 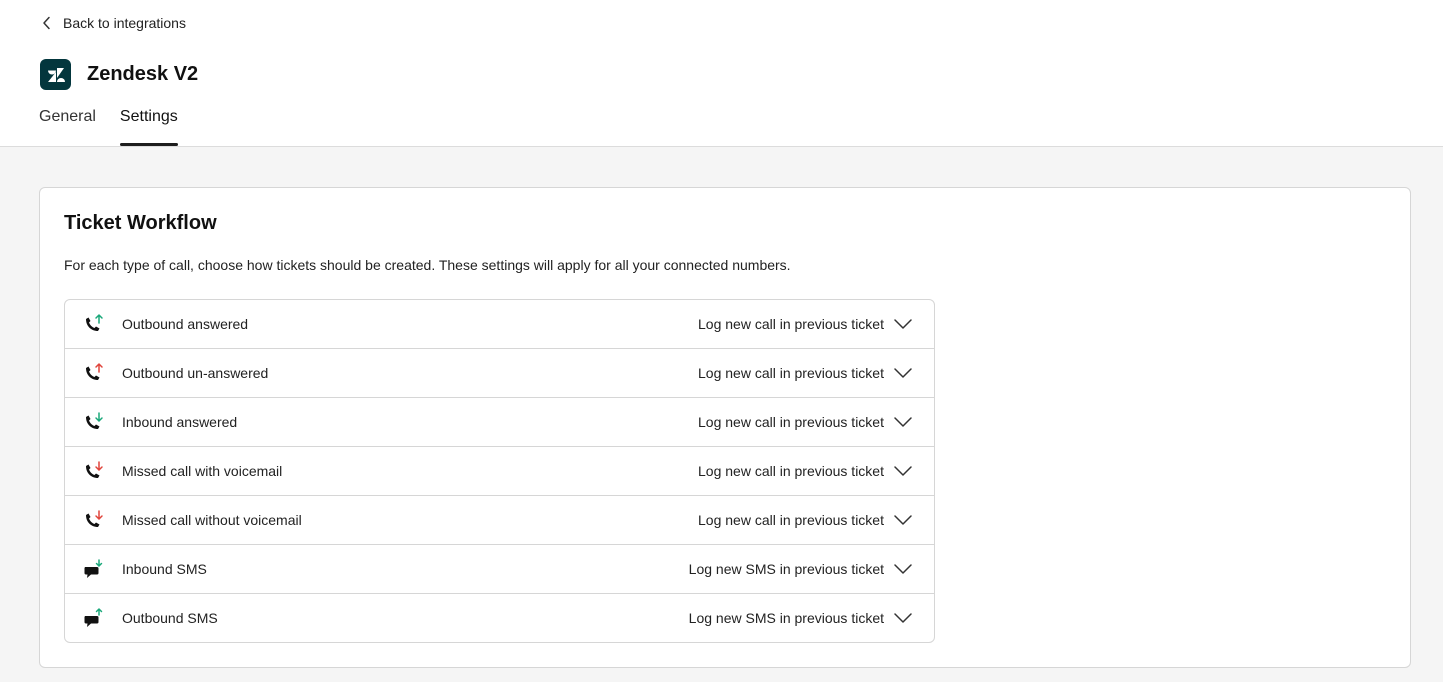 What do you see at coordinates (93, 618) in the screenshot?
I see `sms-outbound-icon` at bounding box center [93, 618].